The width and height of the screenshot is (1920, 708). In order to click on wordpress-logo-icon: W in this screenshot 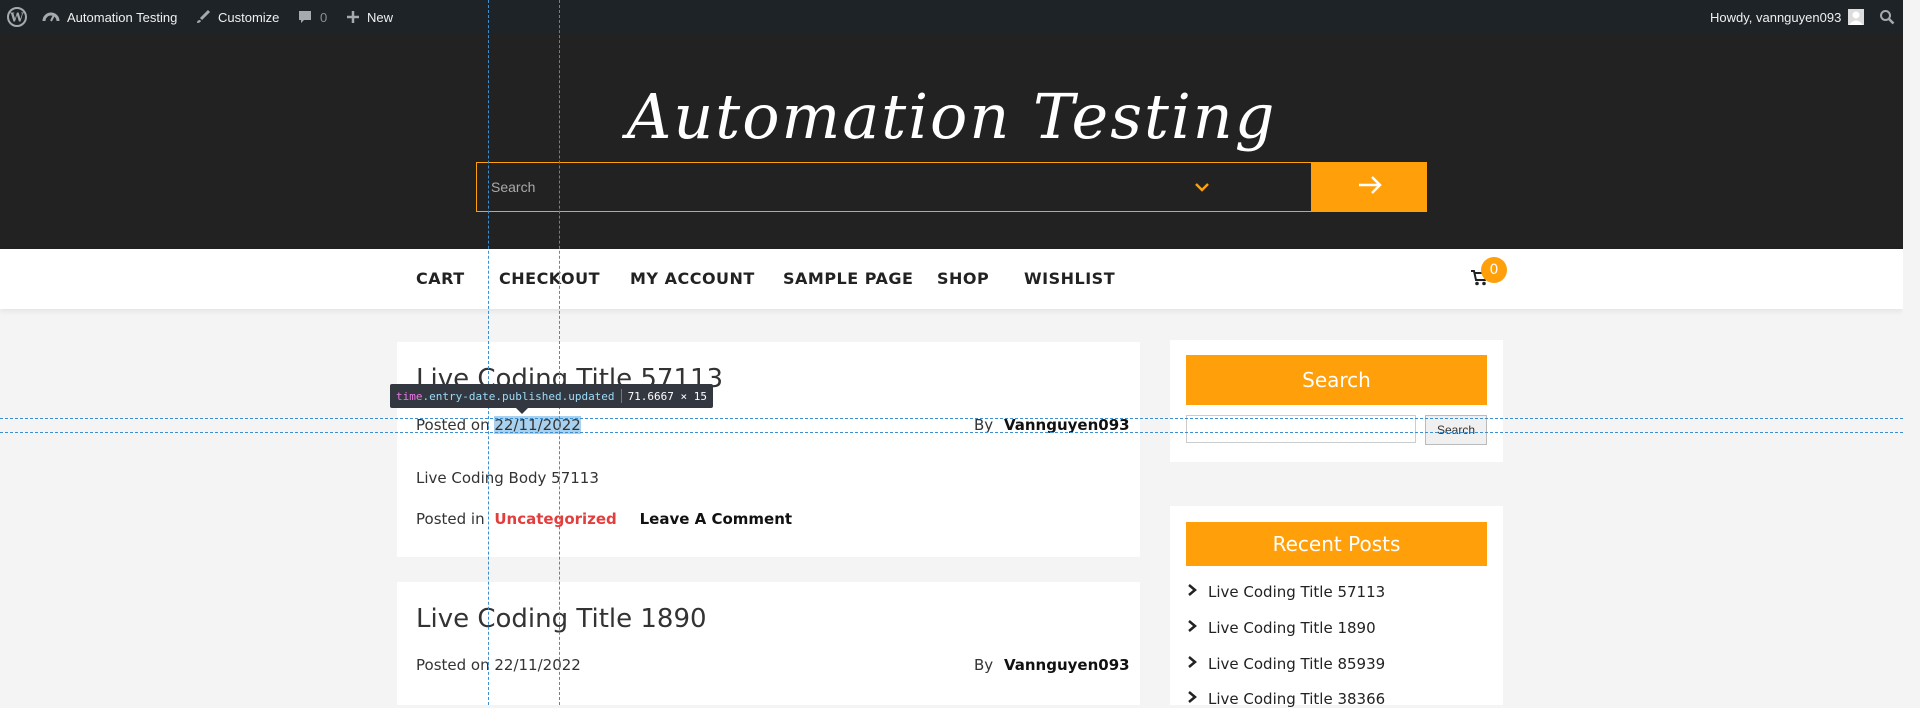, I will do `click(17, 17)`.